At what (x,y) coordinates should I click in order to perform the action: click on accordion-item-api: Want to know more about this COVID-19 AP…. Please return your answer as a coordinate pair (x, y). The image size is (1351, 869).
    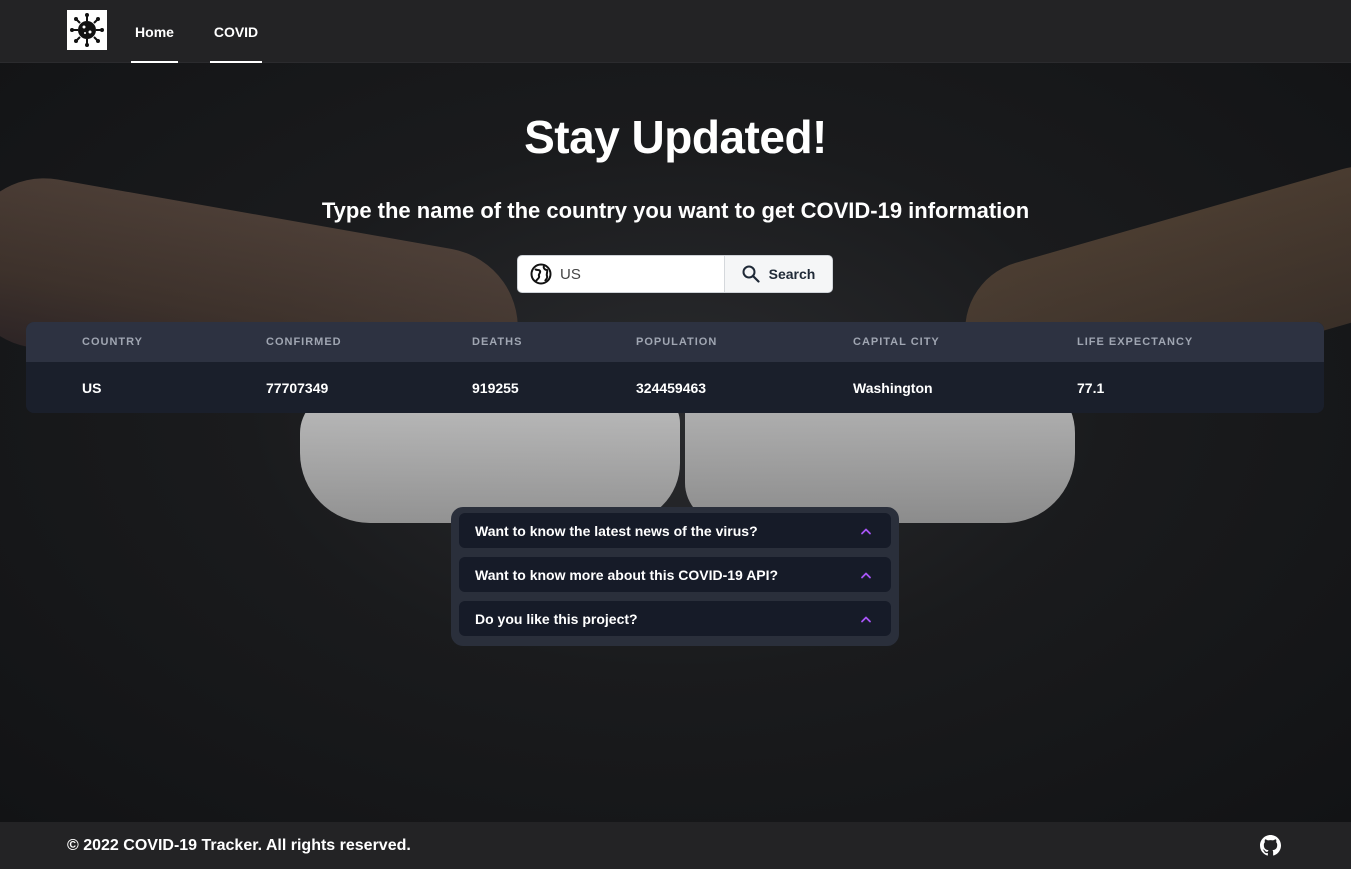
    Looking at the image, I should click on (675, 574).